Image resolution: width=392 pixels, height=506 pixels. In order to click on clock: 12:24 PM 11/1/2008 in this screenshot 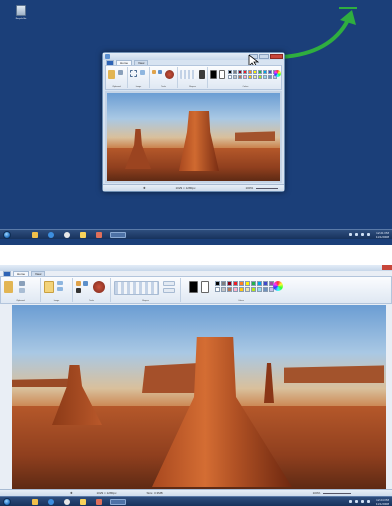, I will do `click(382, 502)`.